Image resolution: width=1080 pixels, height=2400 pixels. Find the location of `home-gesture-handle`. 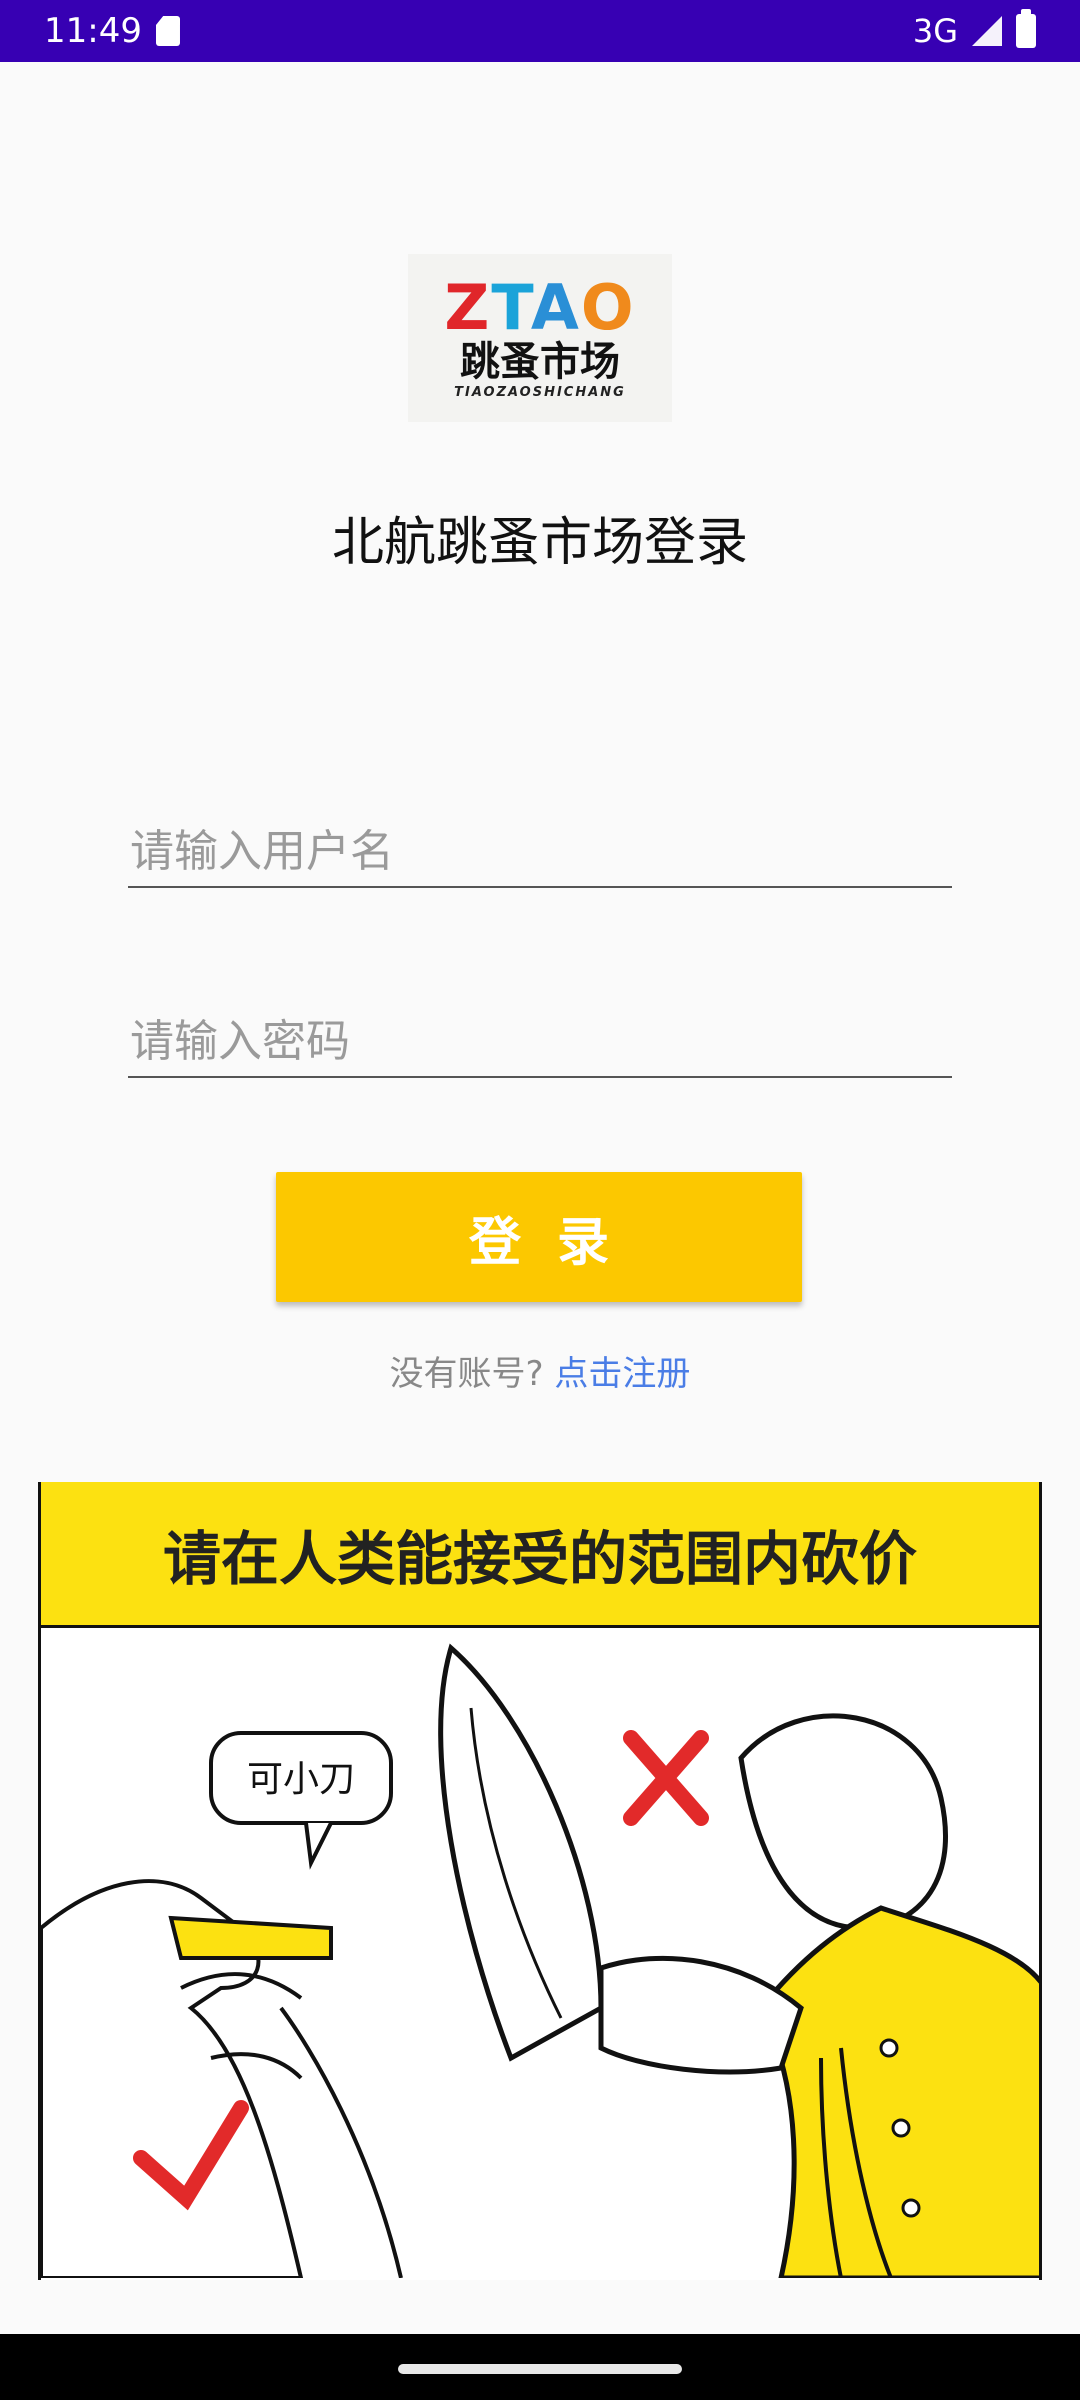

home-gesture-handle is located at coordinates (540, 2369).